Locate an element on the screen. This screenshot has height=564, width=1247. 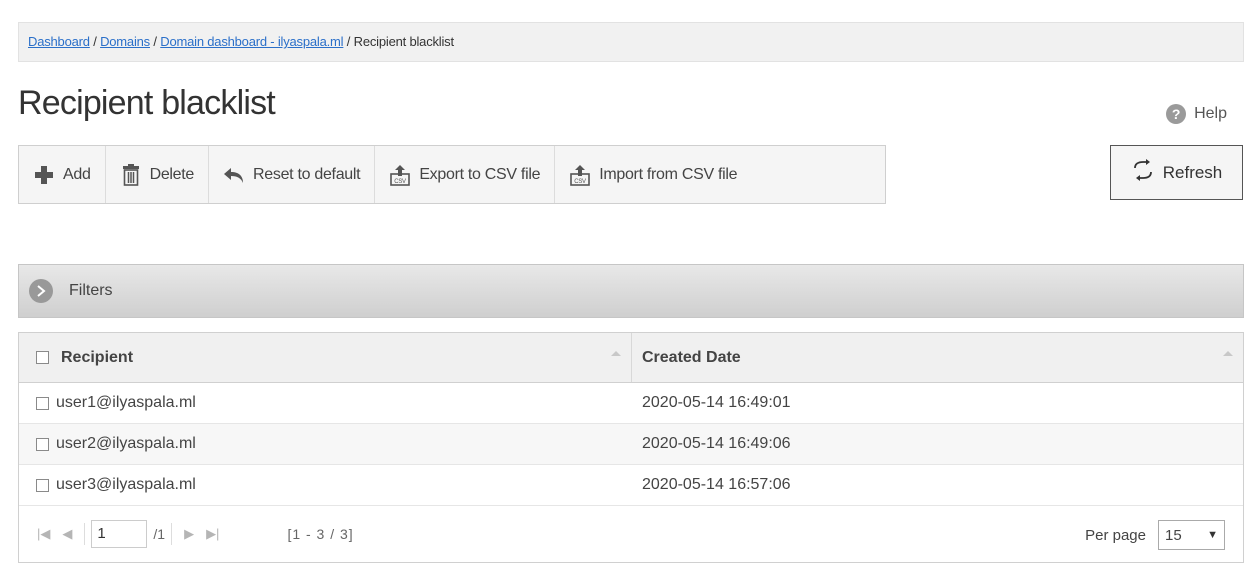
column-label-created-date: Created Date is located at coordinates (691, 357).